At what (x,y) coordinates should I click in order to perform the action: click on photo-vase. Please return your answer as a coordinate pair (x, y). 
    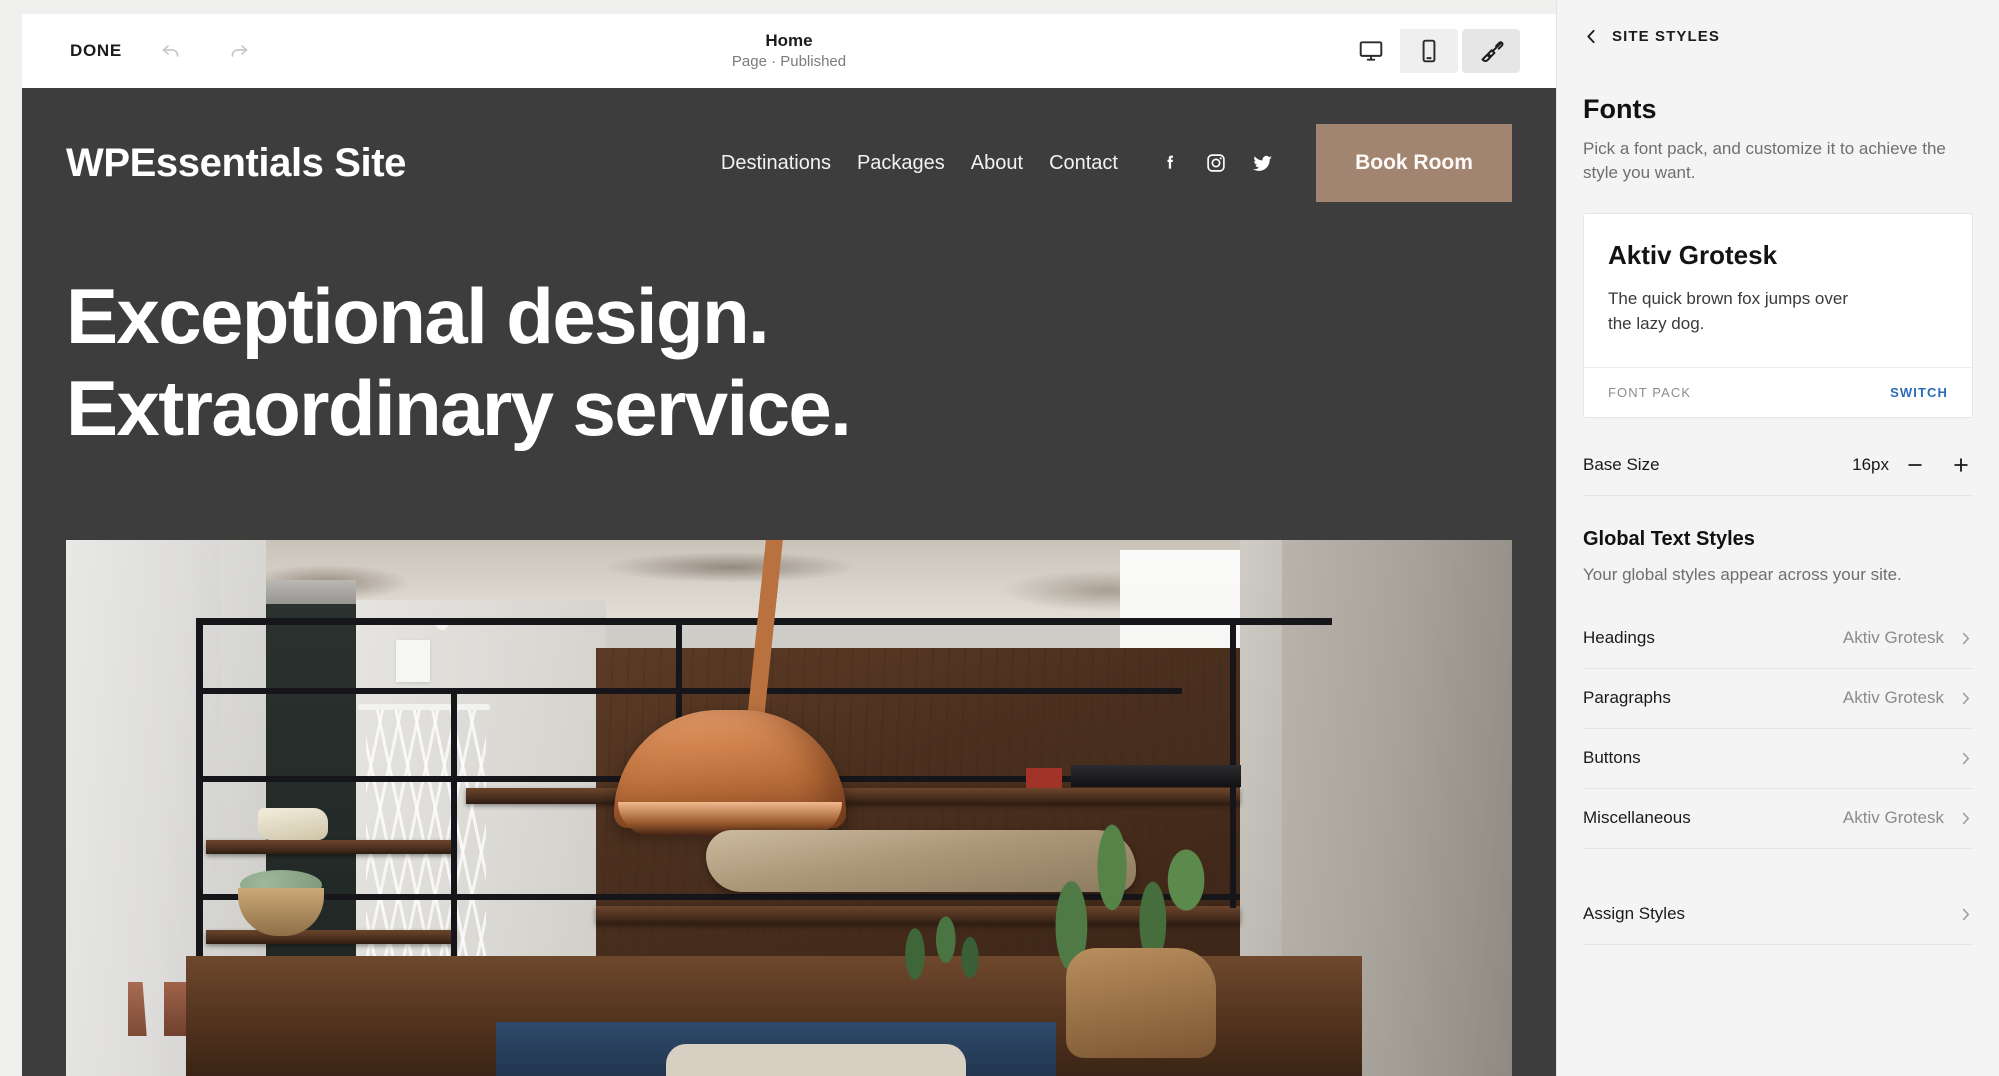
    Looking at the image, I should click on (1141, 1003).